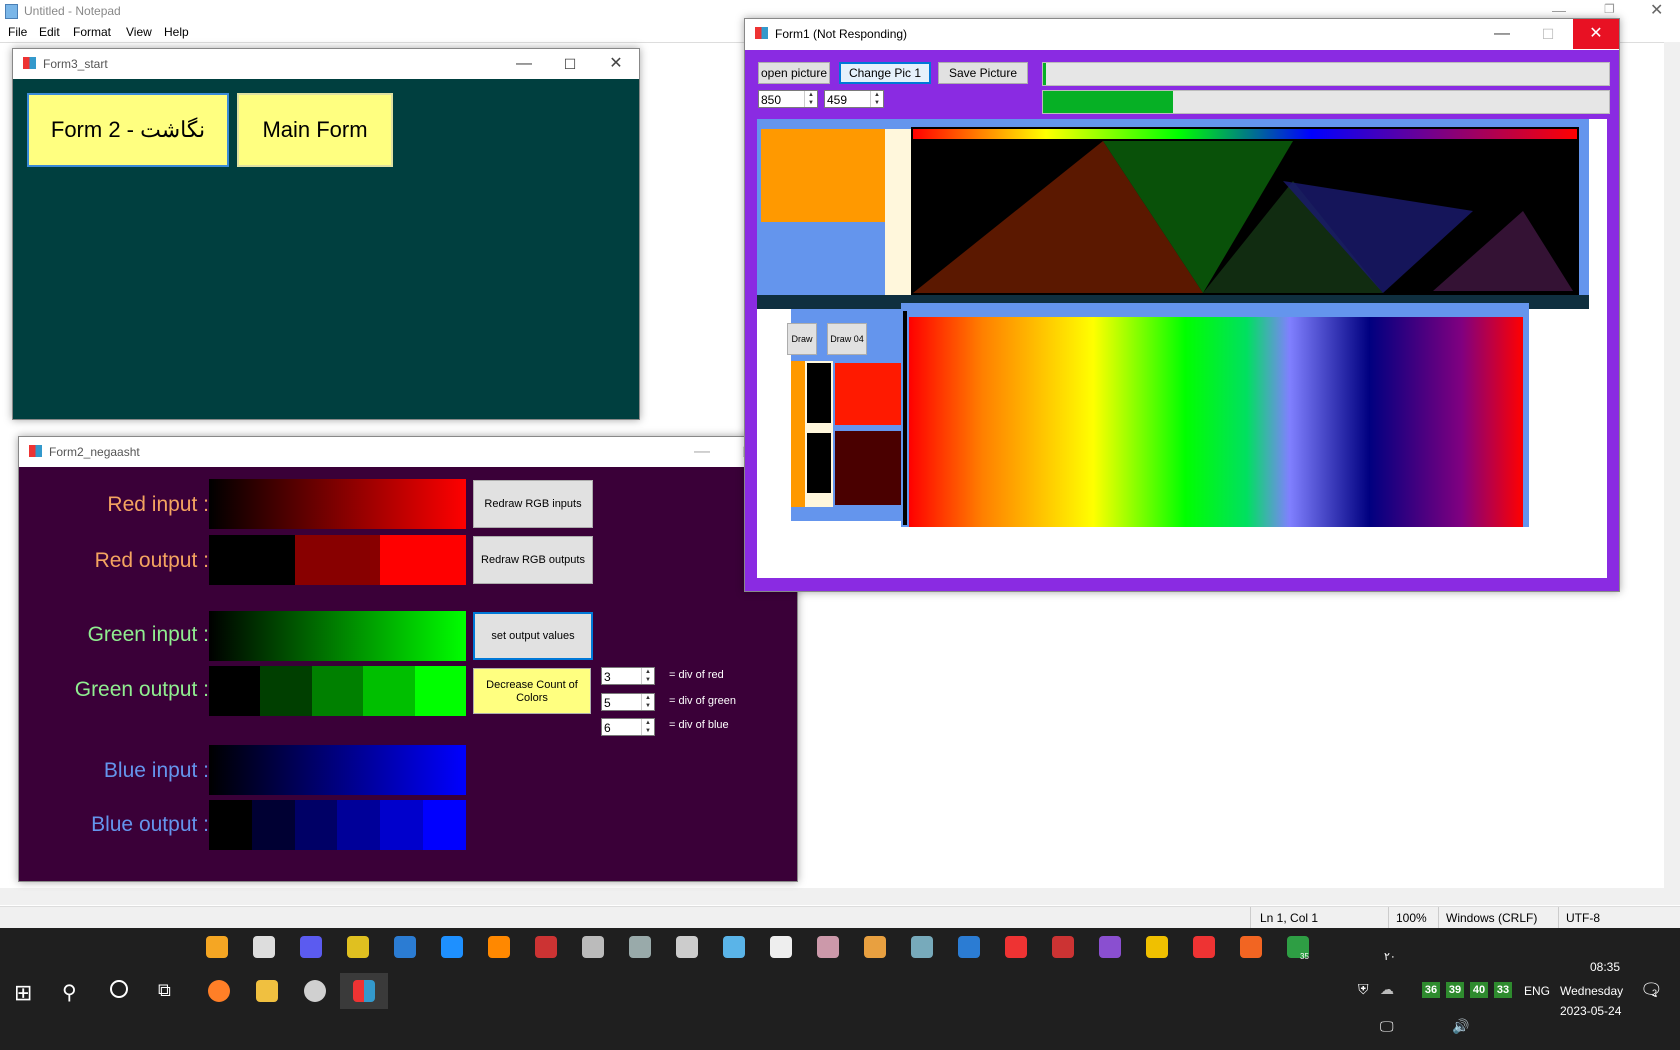 Image resolution: width=1680 pixels, height=1050 pixels. What do you see at coordinates (338, 691) in the screenshot?
I see `green-output-steps` at bounding box center [338, 691].